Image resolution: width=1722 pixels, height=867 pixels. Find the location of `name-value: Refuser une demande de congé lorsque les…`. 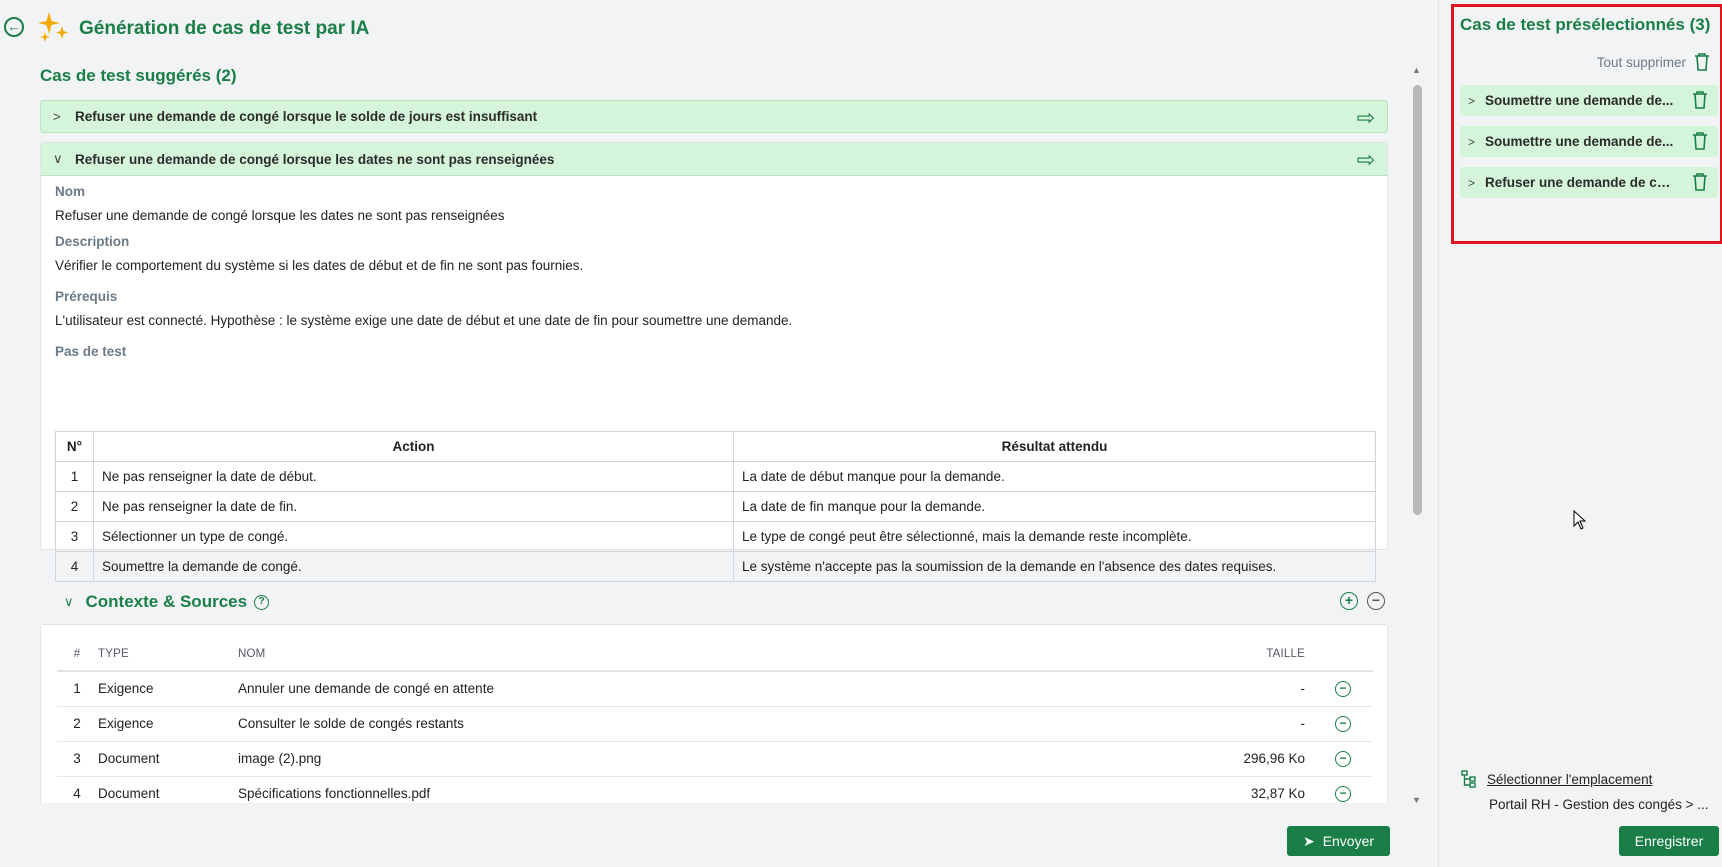

name-value: Refuser une demande de congé lorsque les… is located at coordinates (280, 215).